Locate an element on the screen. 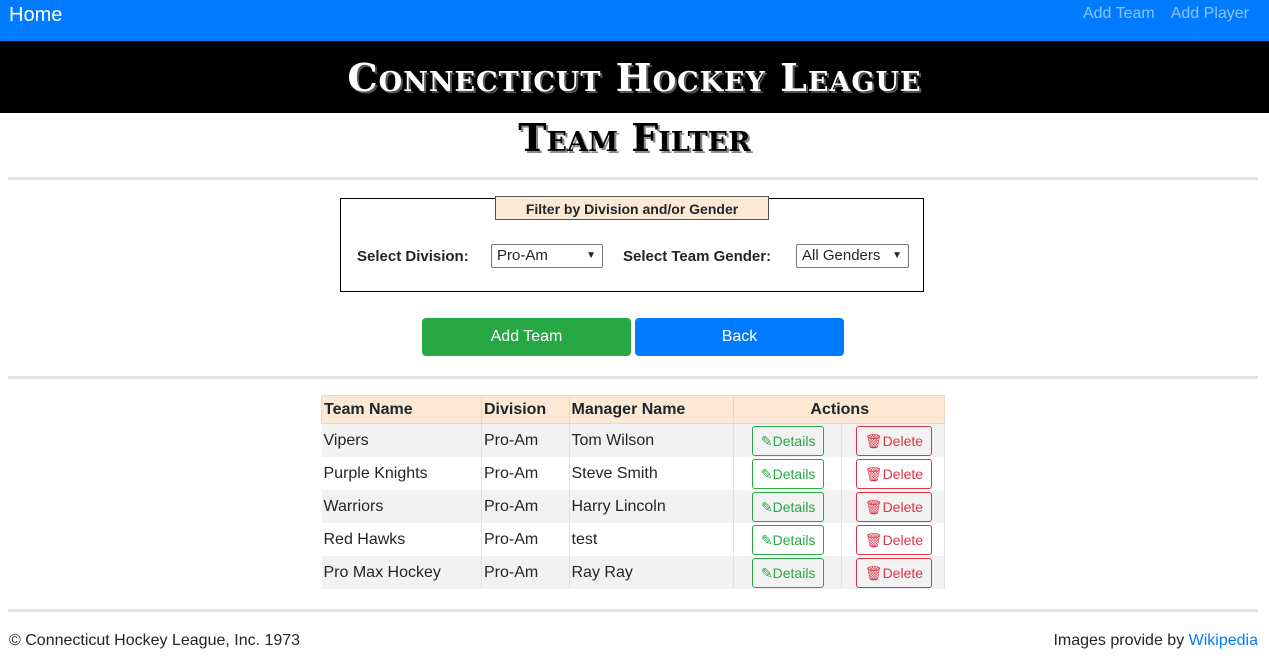  team-name-cell: Warriors is located at coordinates (401, 506).